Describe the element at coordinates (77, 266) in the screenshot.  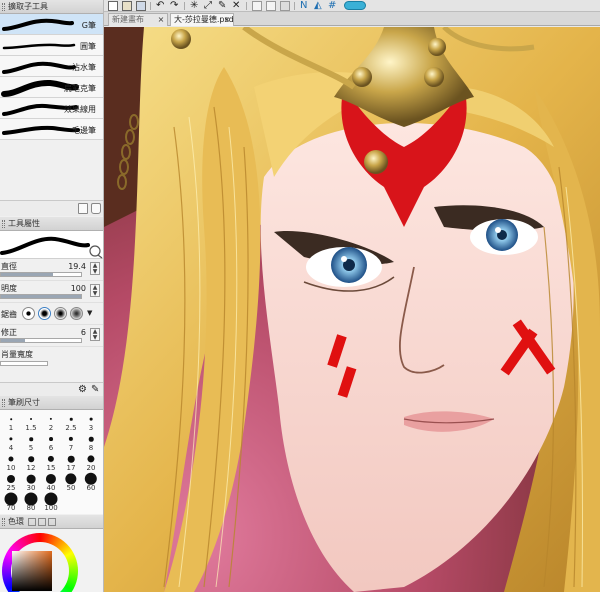
I see `brush-size-value: 19.4` at that location.